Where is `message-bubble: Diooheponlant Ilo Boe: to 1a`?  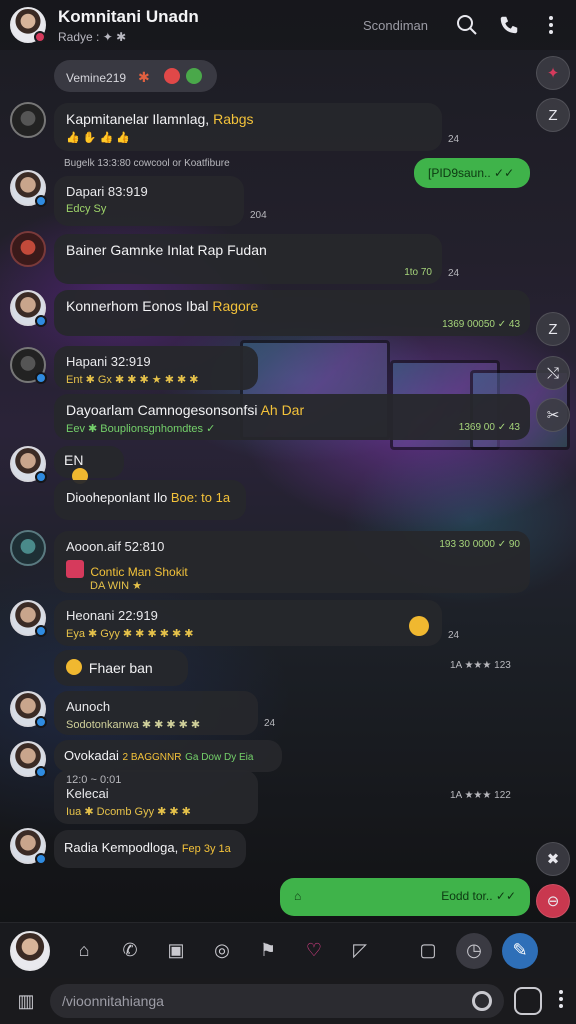
message-bubble: Diooheponlant Ilo Boe: to 1a is located at coordinates (150, 500).